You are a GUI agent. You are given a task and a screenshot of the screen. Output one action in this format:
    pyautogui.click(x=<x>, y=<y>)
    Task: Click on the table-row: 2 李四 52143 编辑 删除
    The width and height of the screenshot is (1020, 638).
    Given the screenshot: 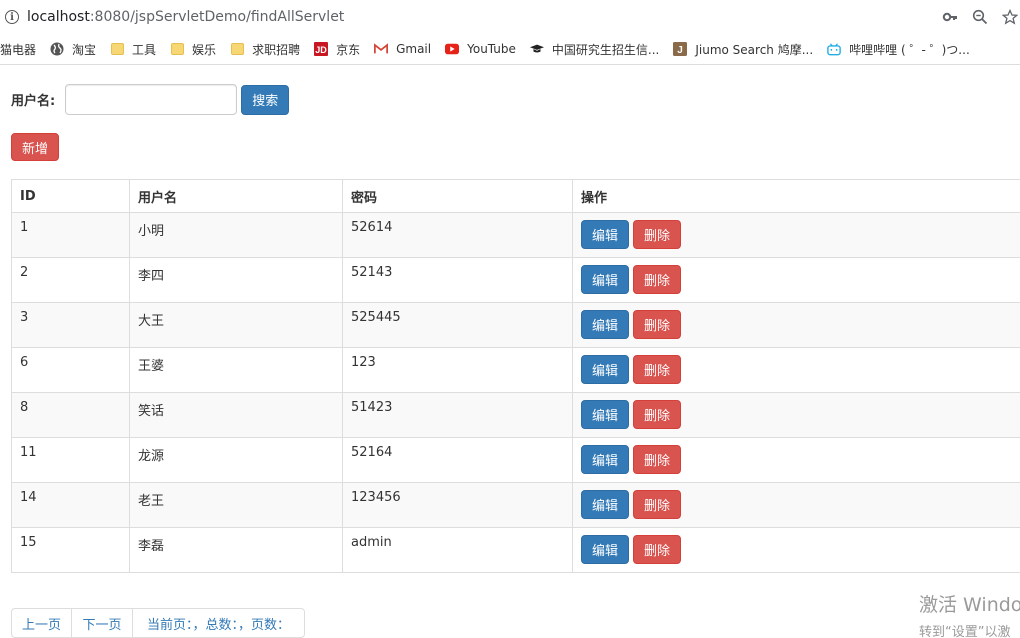 What is the action you would take?
    pyautogui.click(x=515, y=280)
    